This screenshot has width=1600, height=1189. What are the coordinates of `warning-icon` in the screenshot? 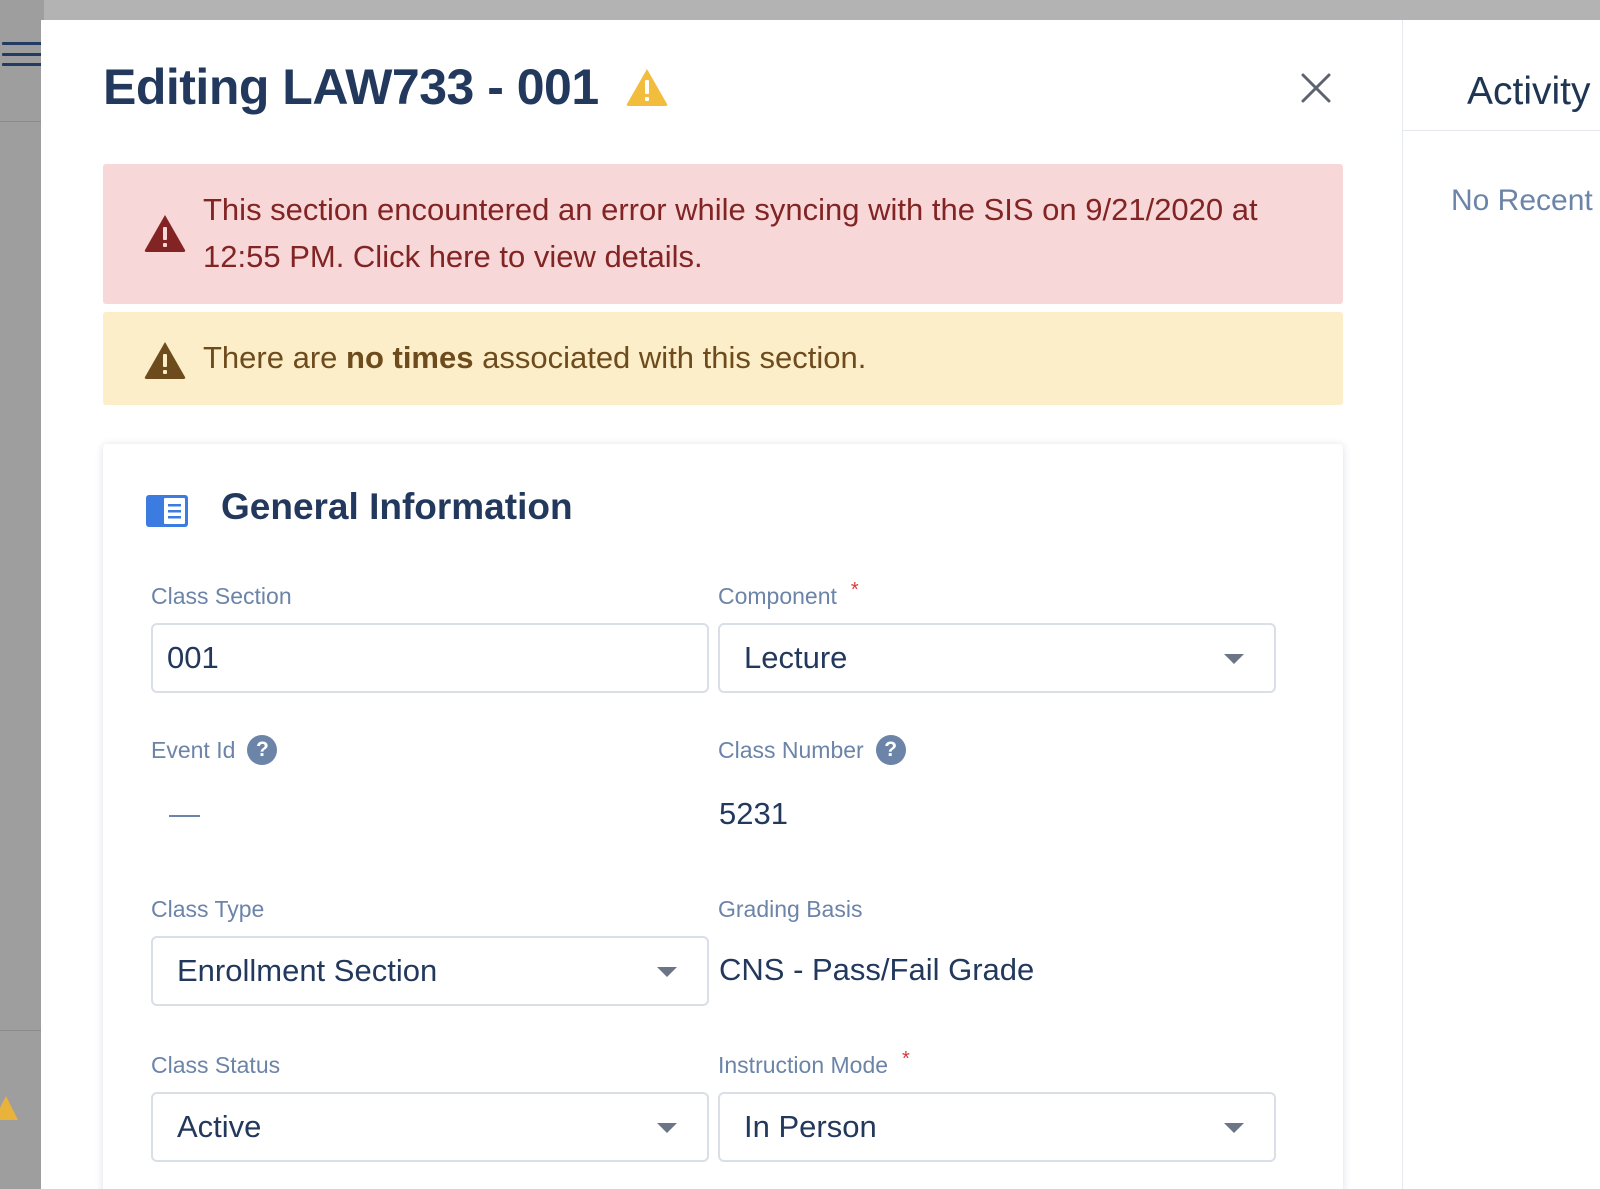 It's located at (647, 87).